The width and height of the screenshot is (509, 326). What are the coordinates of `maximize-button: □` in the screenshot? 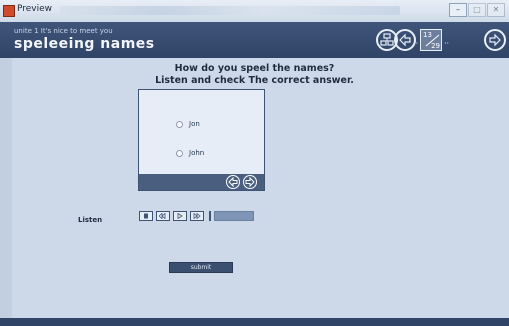 It's located at (477, 10).